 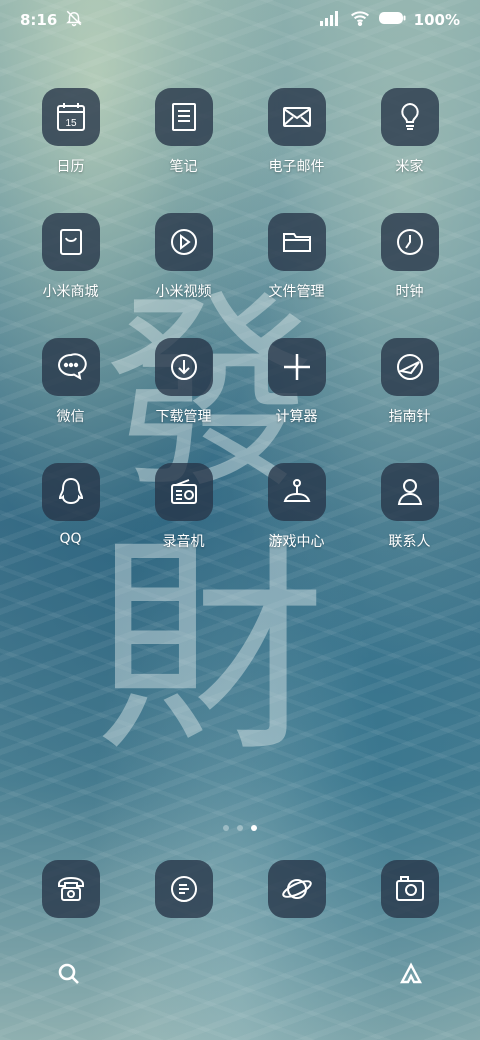 What do you see at coordinates (70, 539) in the screenshot?
I see `app-label-qq: QQ` at bounding box center [70, 539].